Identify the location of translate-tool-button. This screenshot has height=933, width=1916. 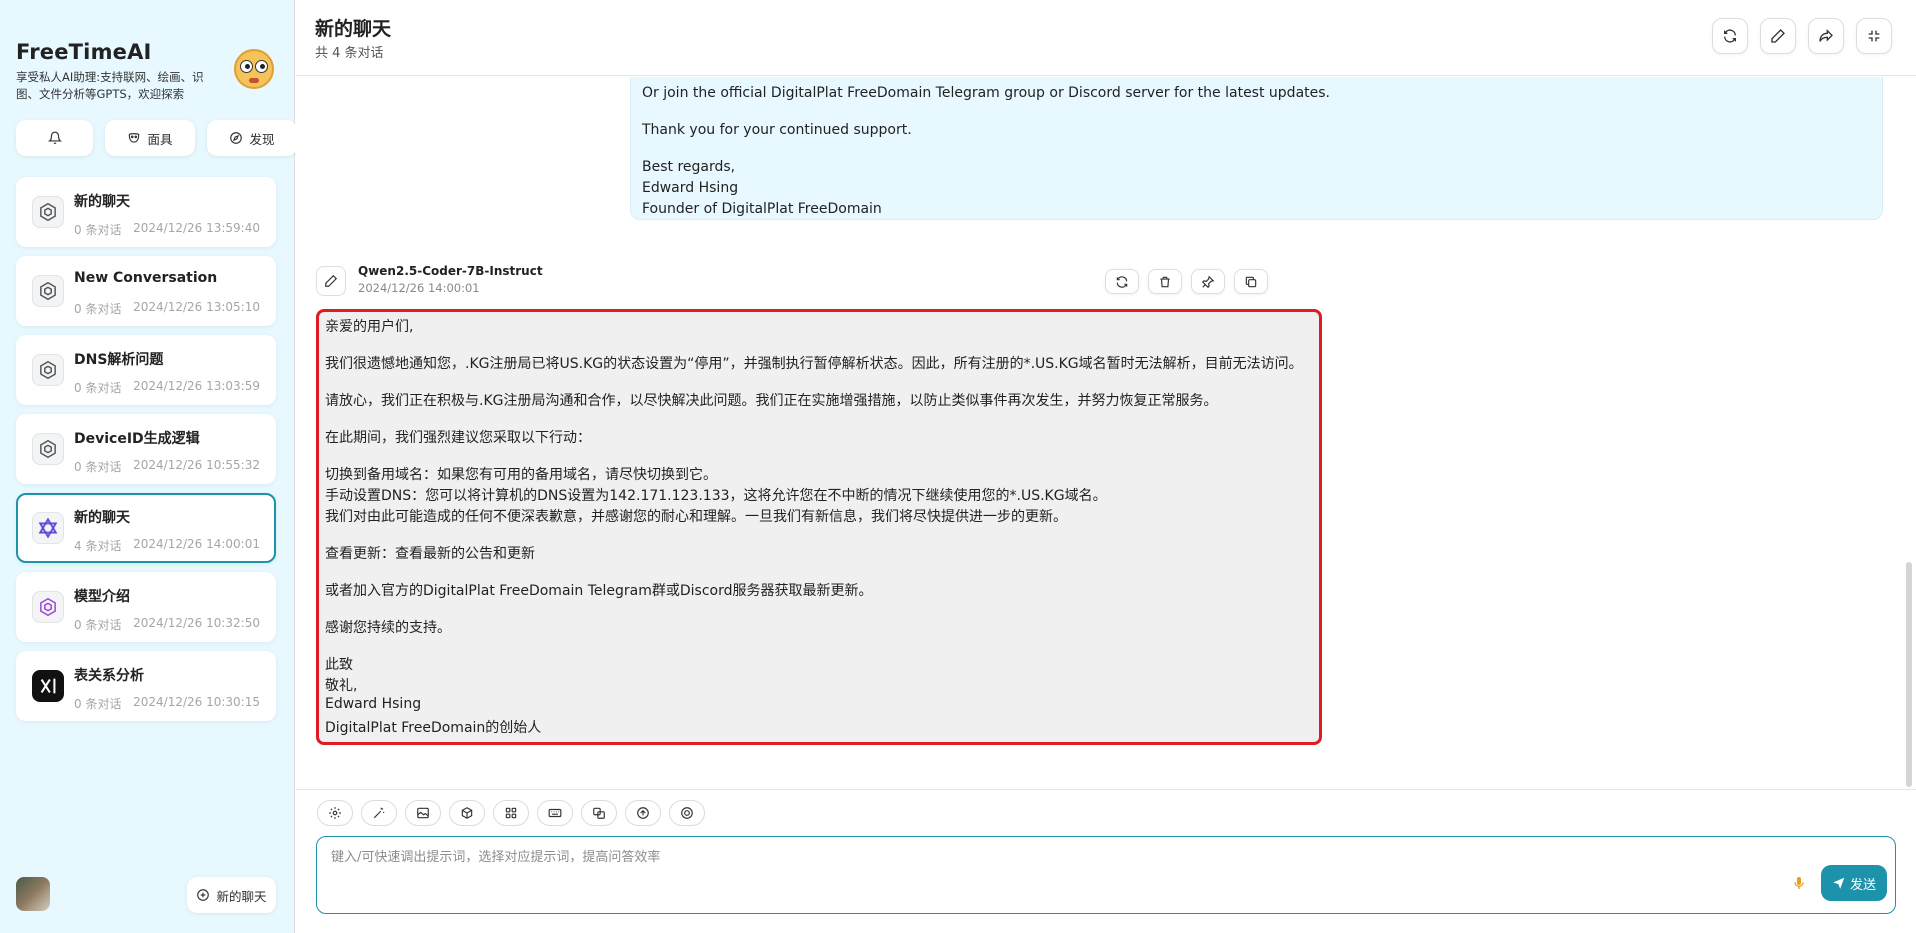
(599, 813).